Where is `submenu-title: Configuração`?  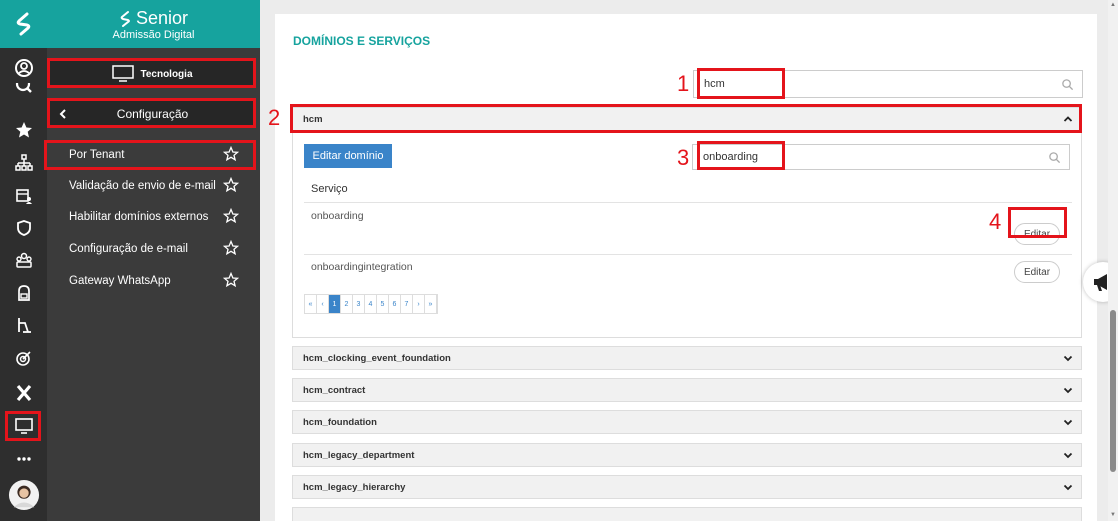
submenu-title: Configuração is located at coordinates (152, 114).